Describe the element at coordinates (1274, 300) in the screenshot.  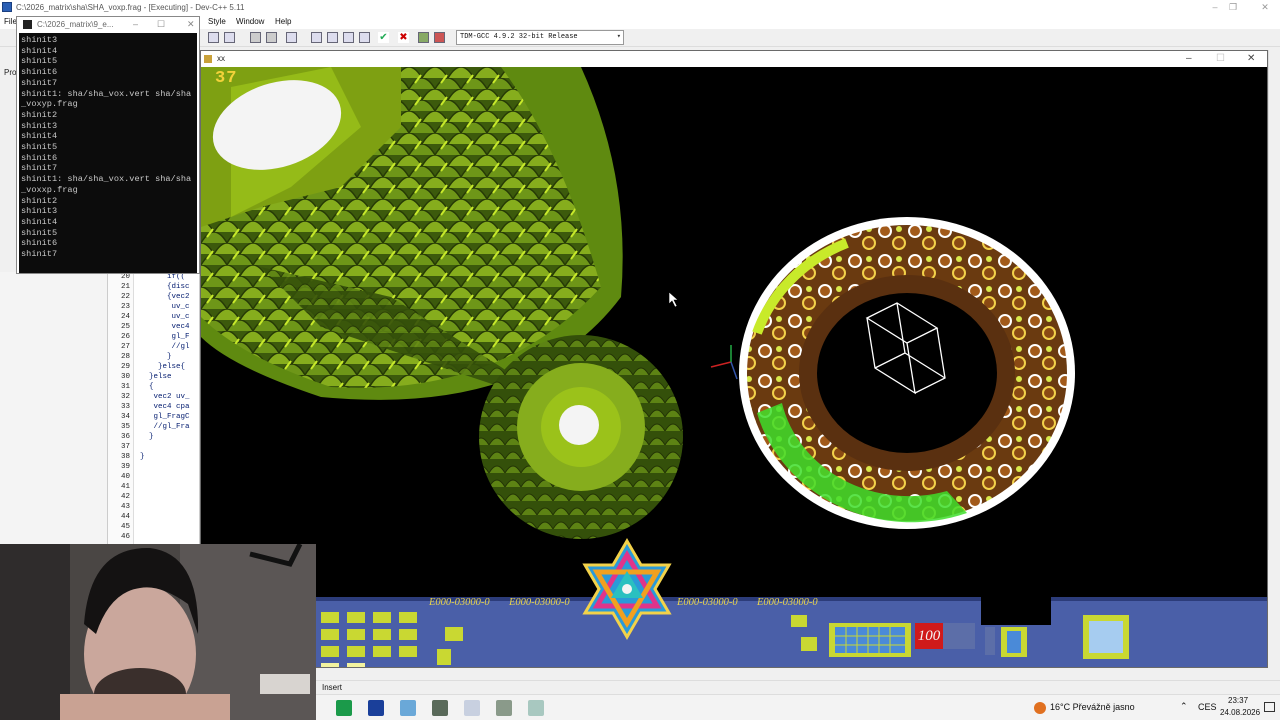
I see `editor-scrollbar` at that location.